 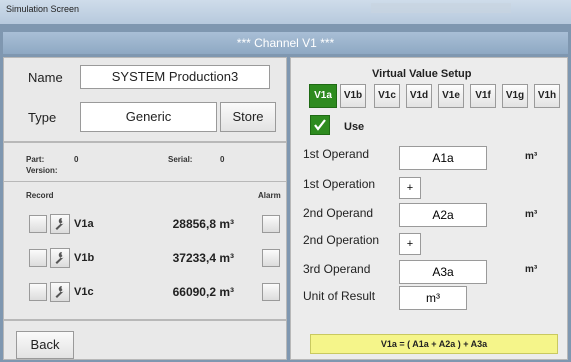 I want to click on tab-v1d: V1d, so click(x=419, y=96).